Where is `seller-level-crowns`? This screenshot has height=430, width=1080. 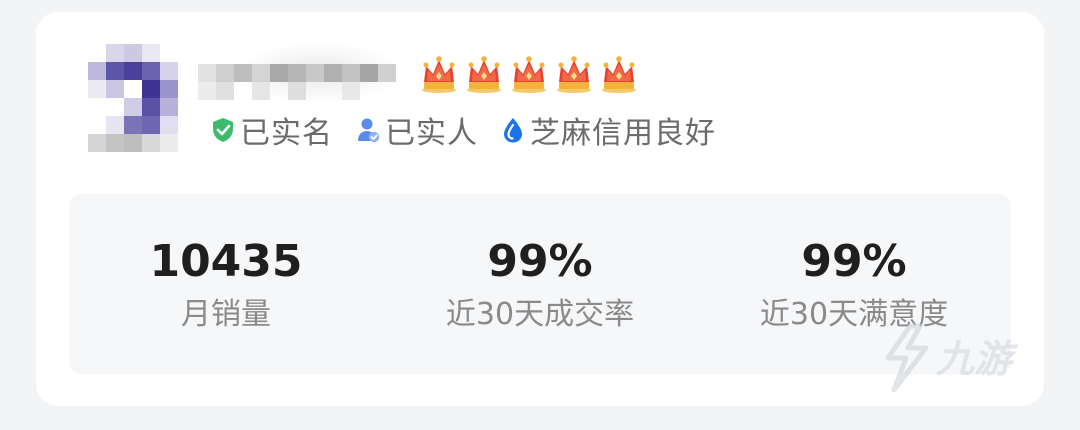 seller-level-crowns is located at coordinates (529, 77).